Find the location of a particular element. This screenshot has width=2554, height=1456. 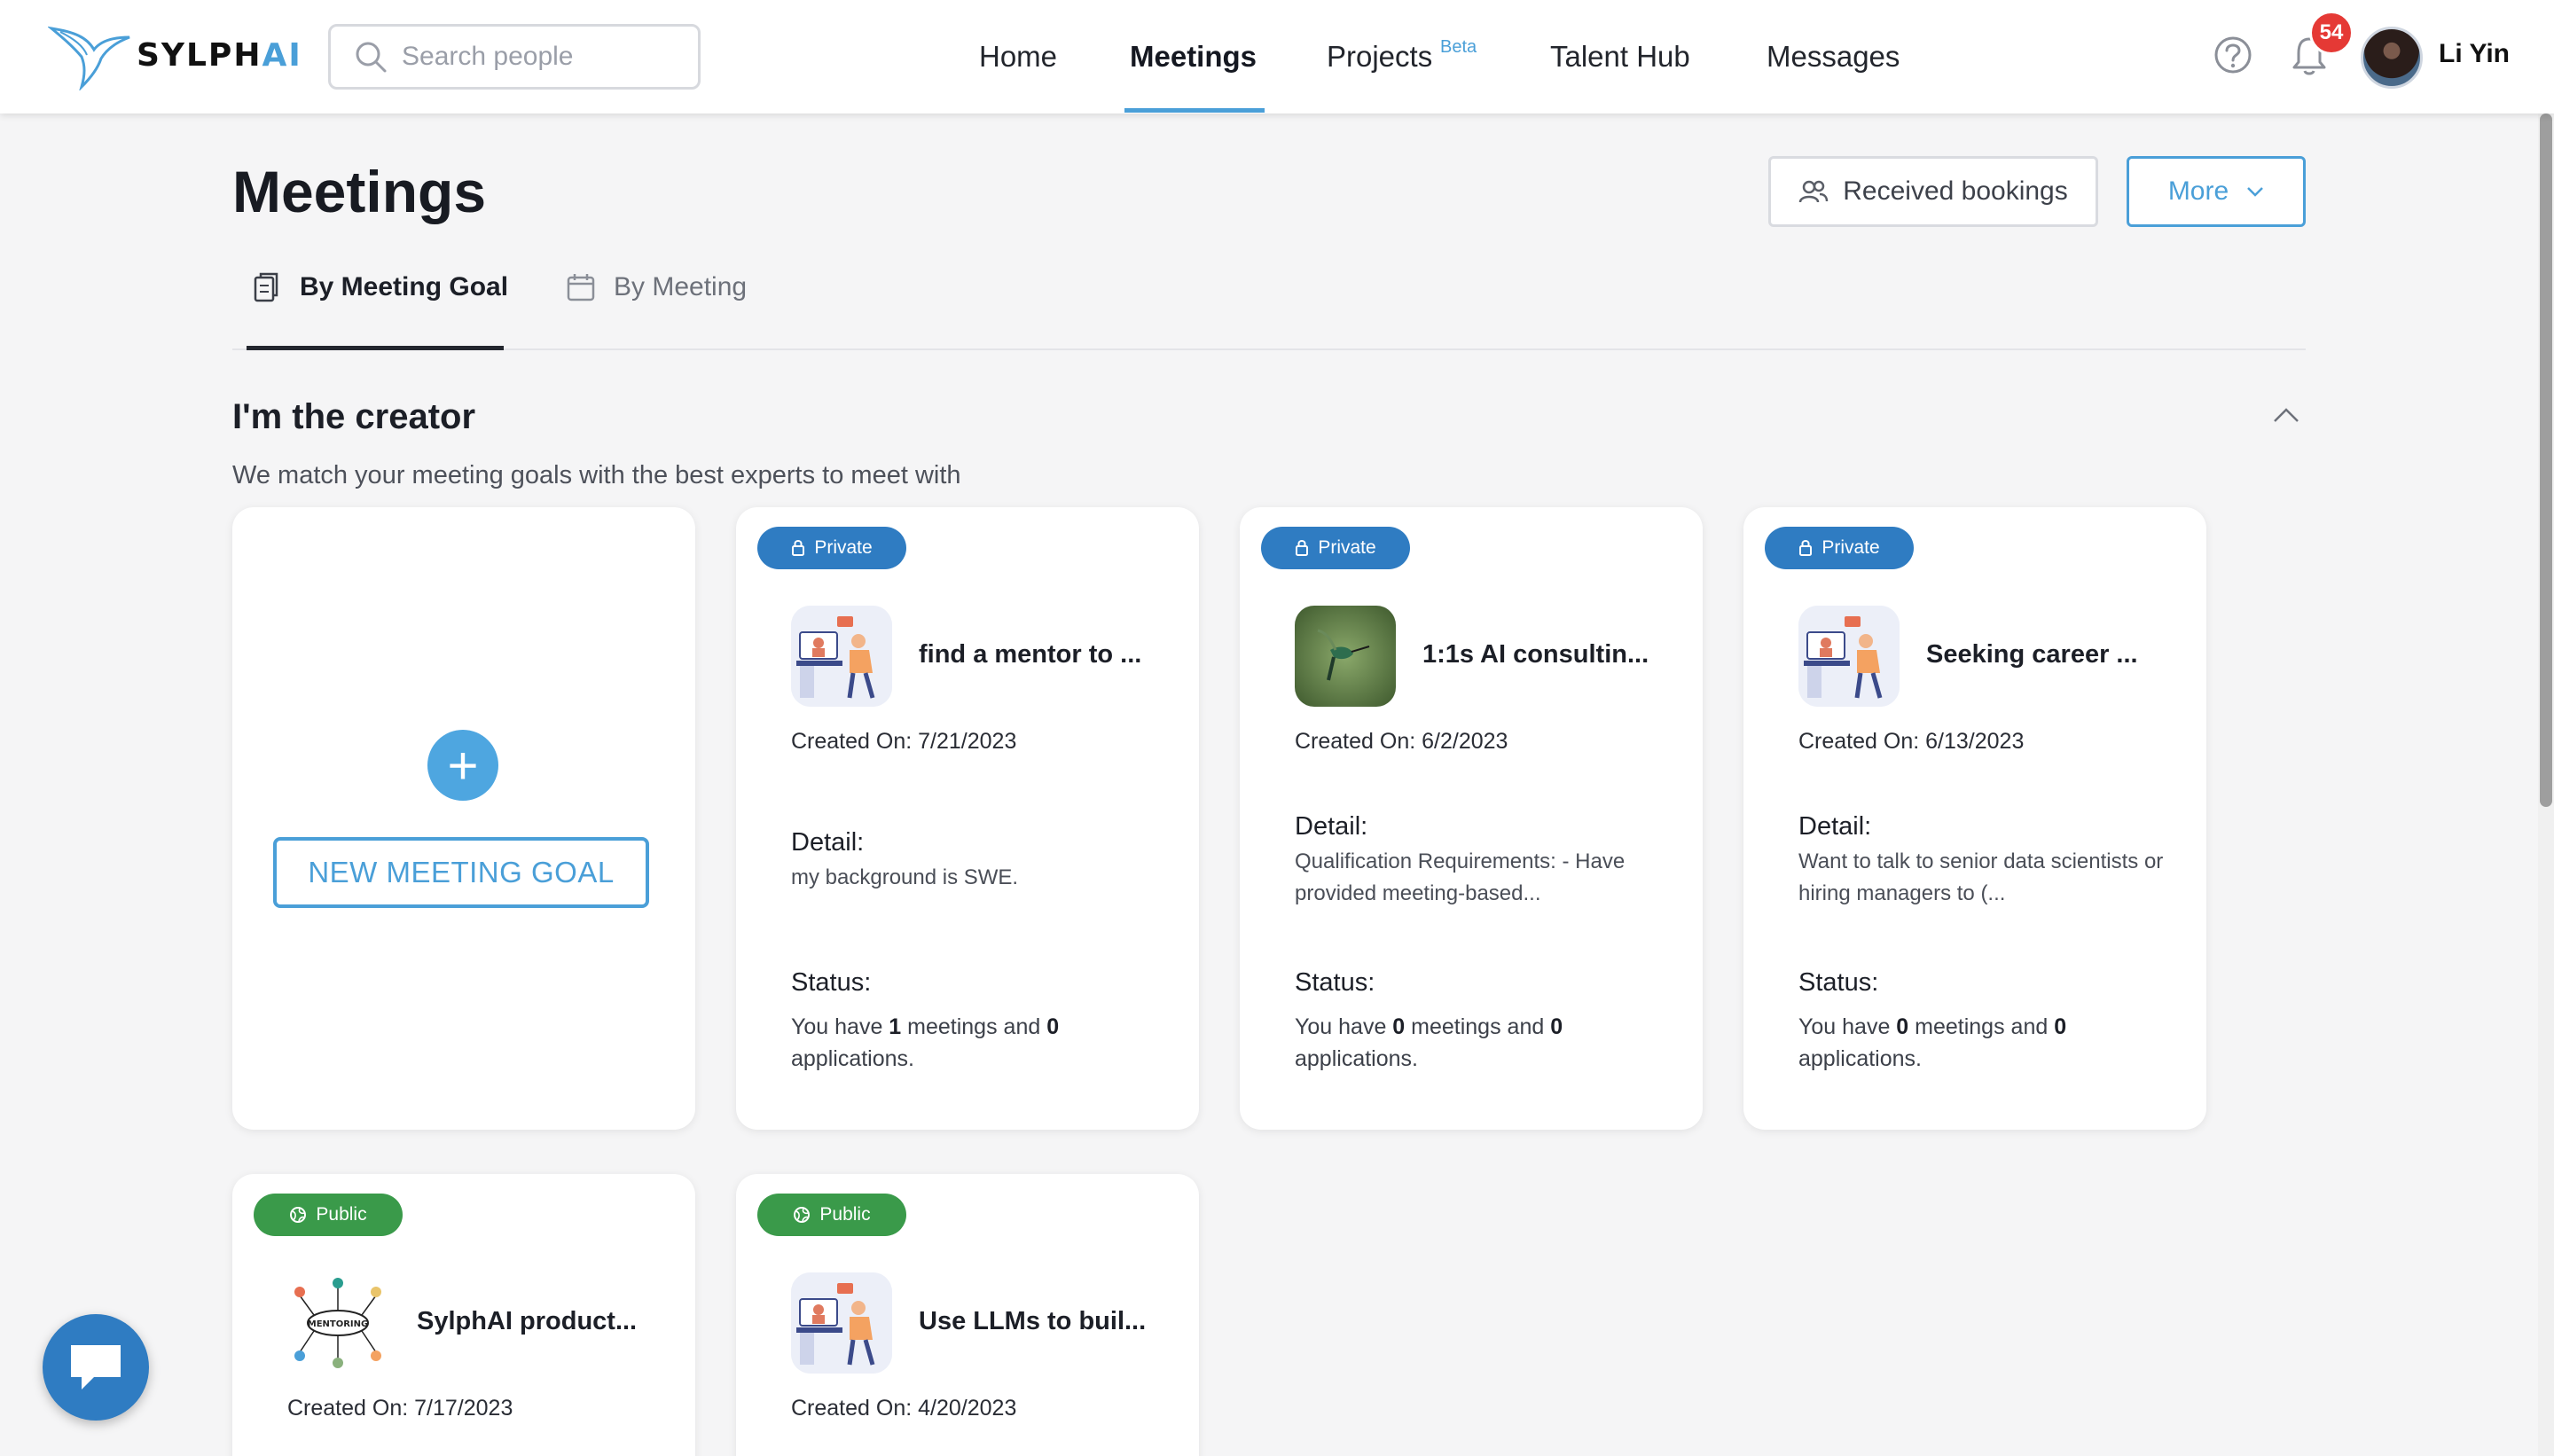

logo-wordmark-ai: AI is located at coordinates (282, 55).